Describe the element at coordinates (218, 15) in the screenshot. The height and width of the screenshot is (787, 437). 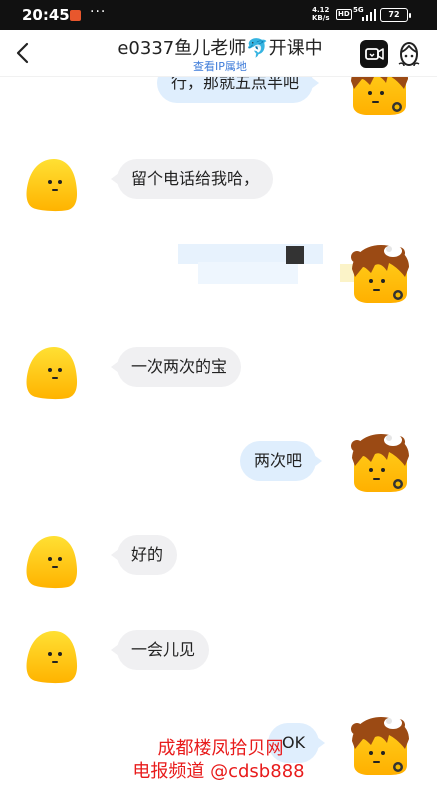
I see `status-bar: 20:45 ··· 4.12 KB/s HD 5G 72` at that location.